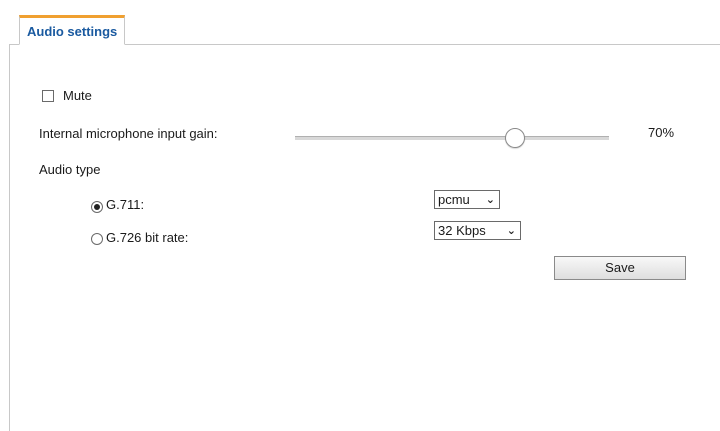  Describe the element at coordinates (661, 132) in the screenshot. I see `gain-value: 70%` at that location.